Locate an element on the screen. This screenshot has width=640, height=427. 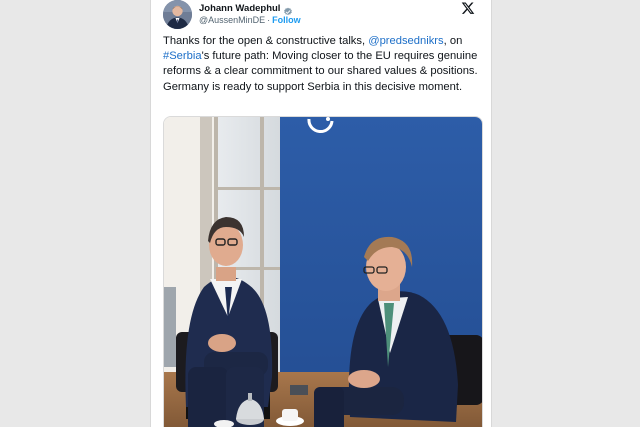
mention-link: @predsednikrs is located at coordinates (405, 41).